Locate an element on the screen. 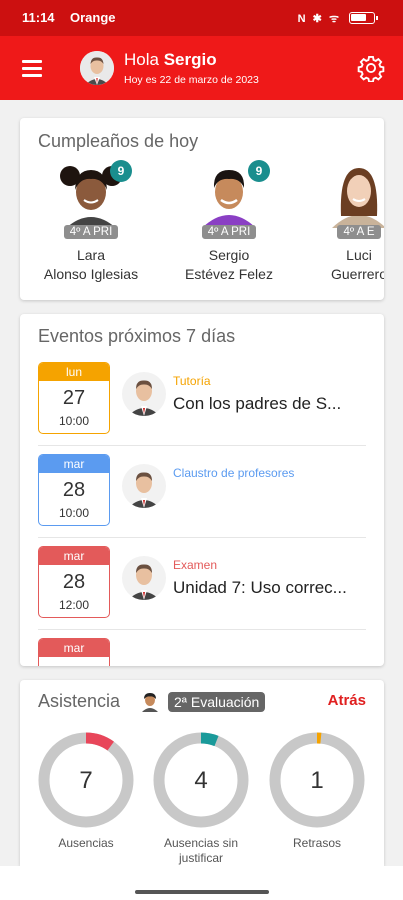  greeting: Hola Sergio is located at coordinates (170, 60).